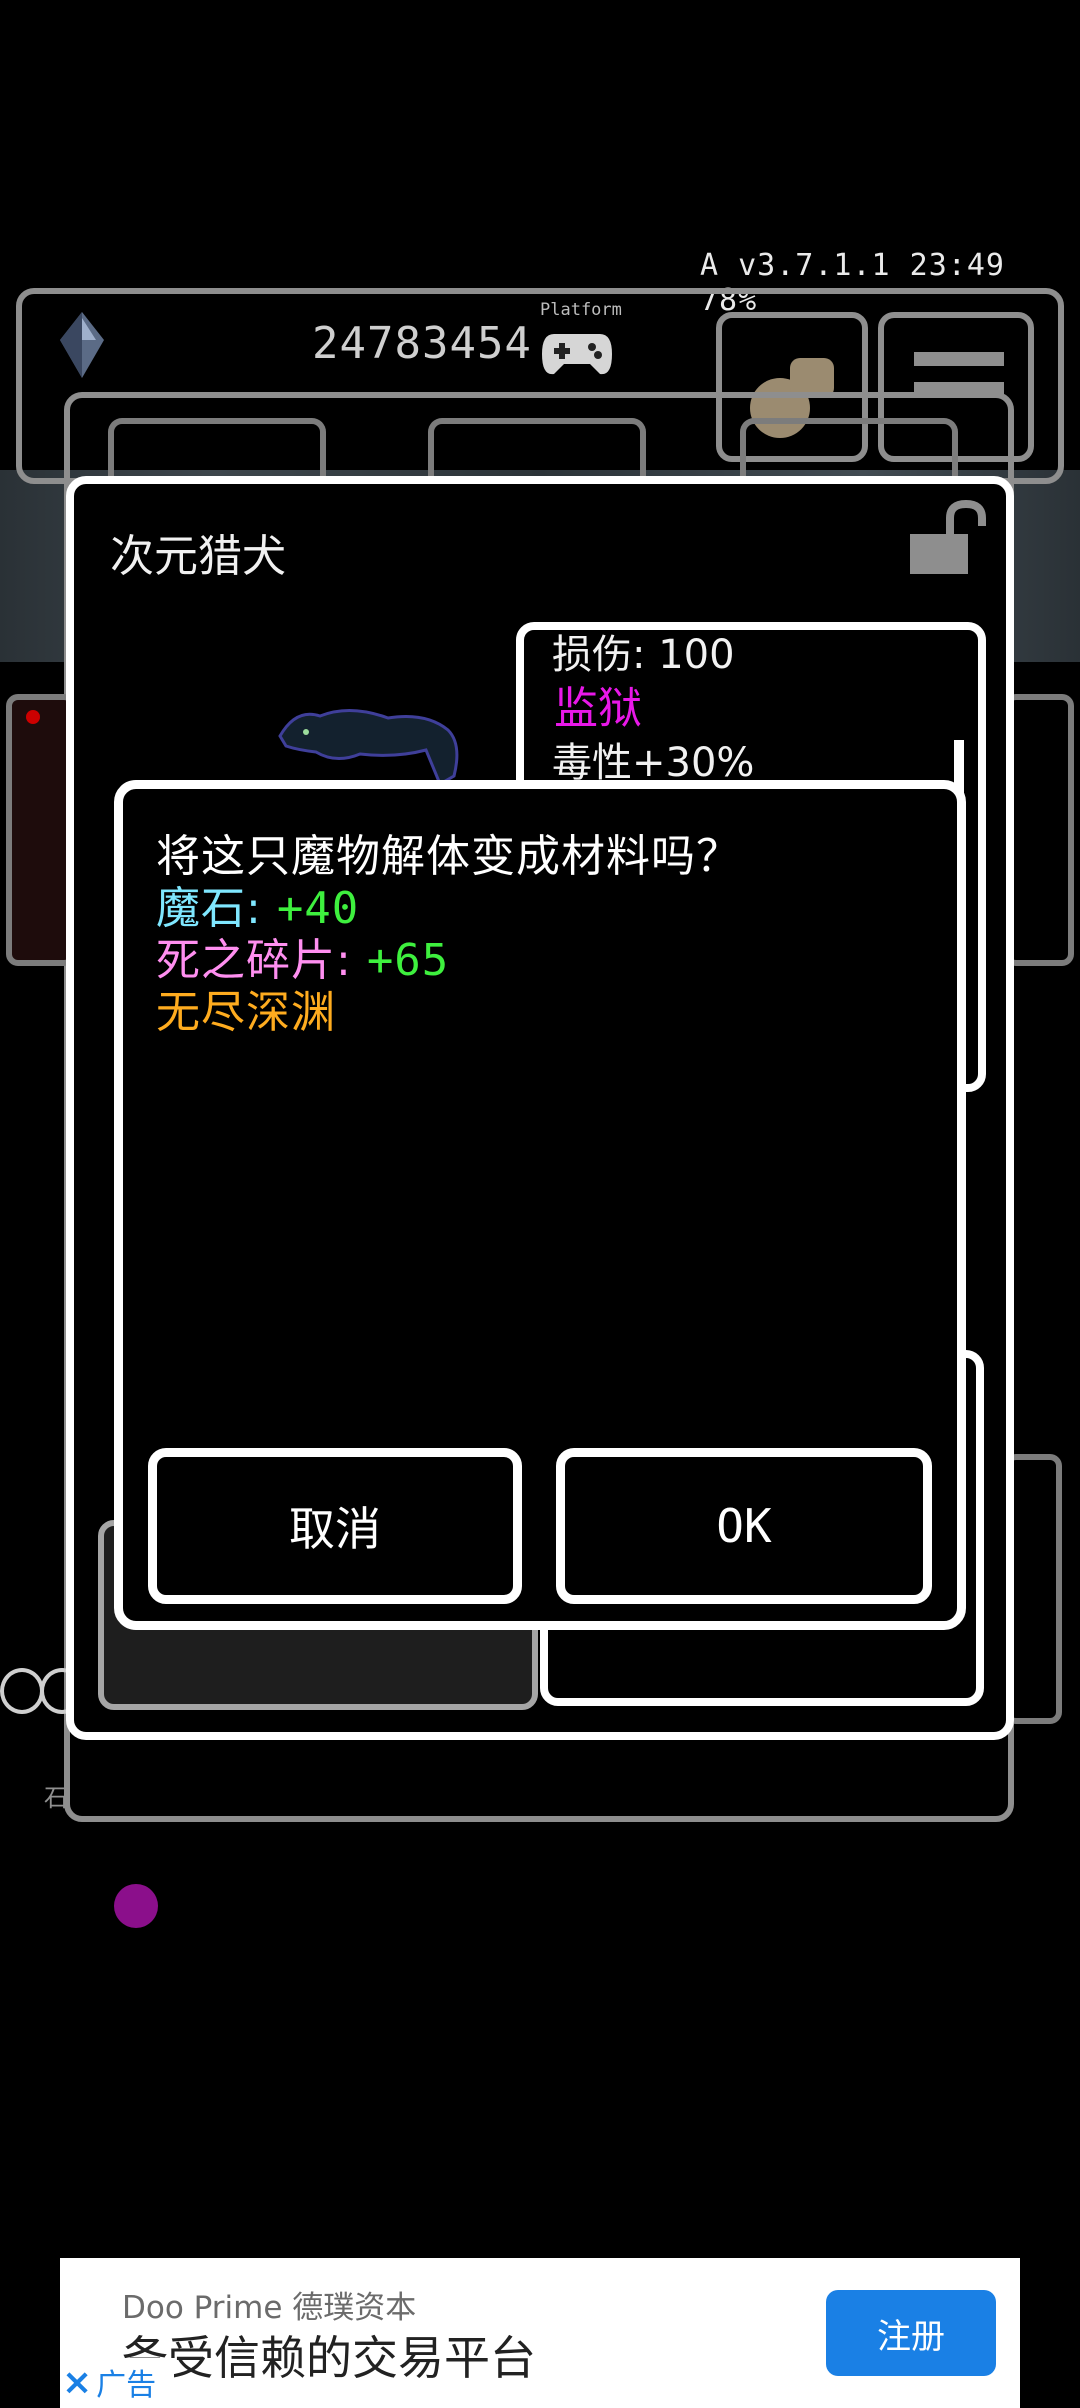 This screenshot has height=2408, width=1080. Describe the element at coordinates (911, 2333) in the screenshot. I see `ad-register-button: 注册` at that location.